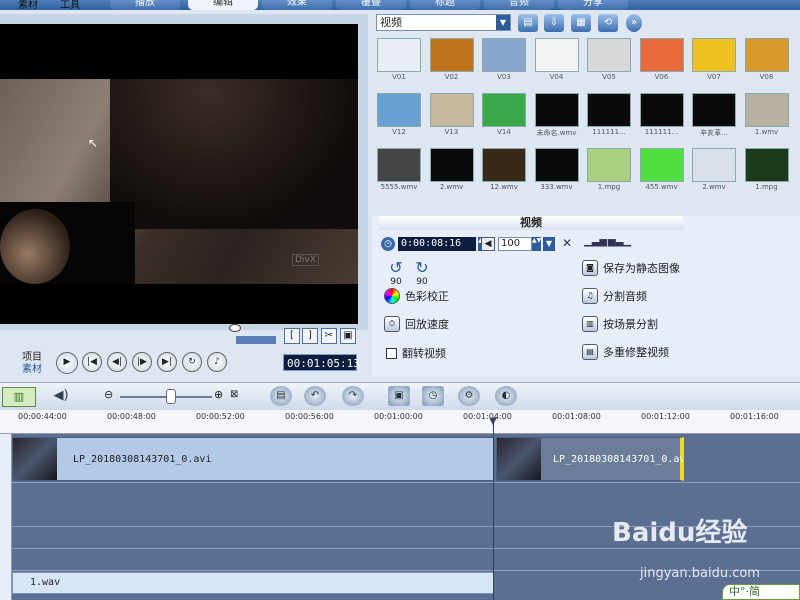  I want to click on playhead-line, so click(493, 509).